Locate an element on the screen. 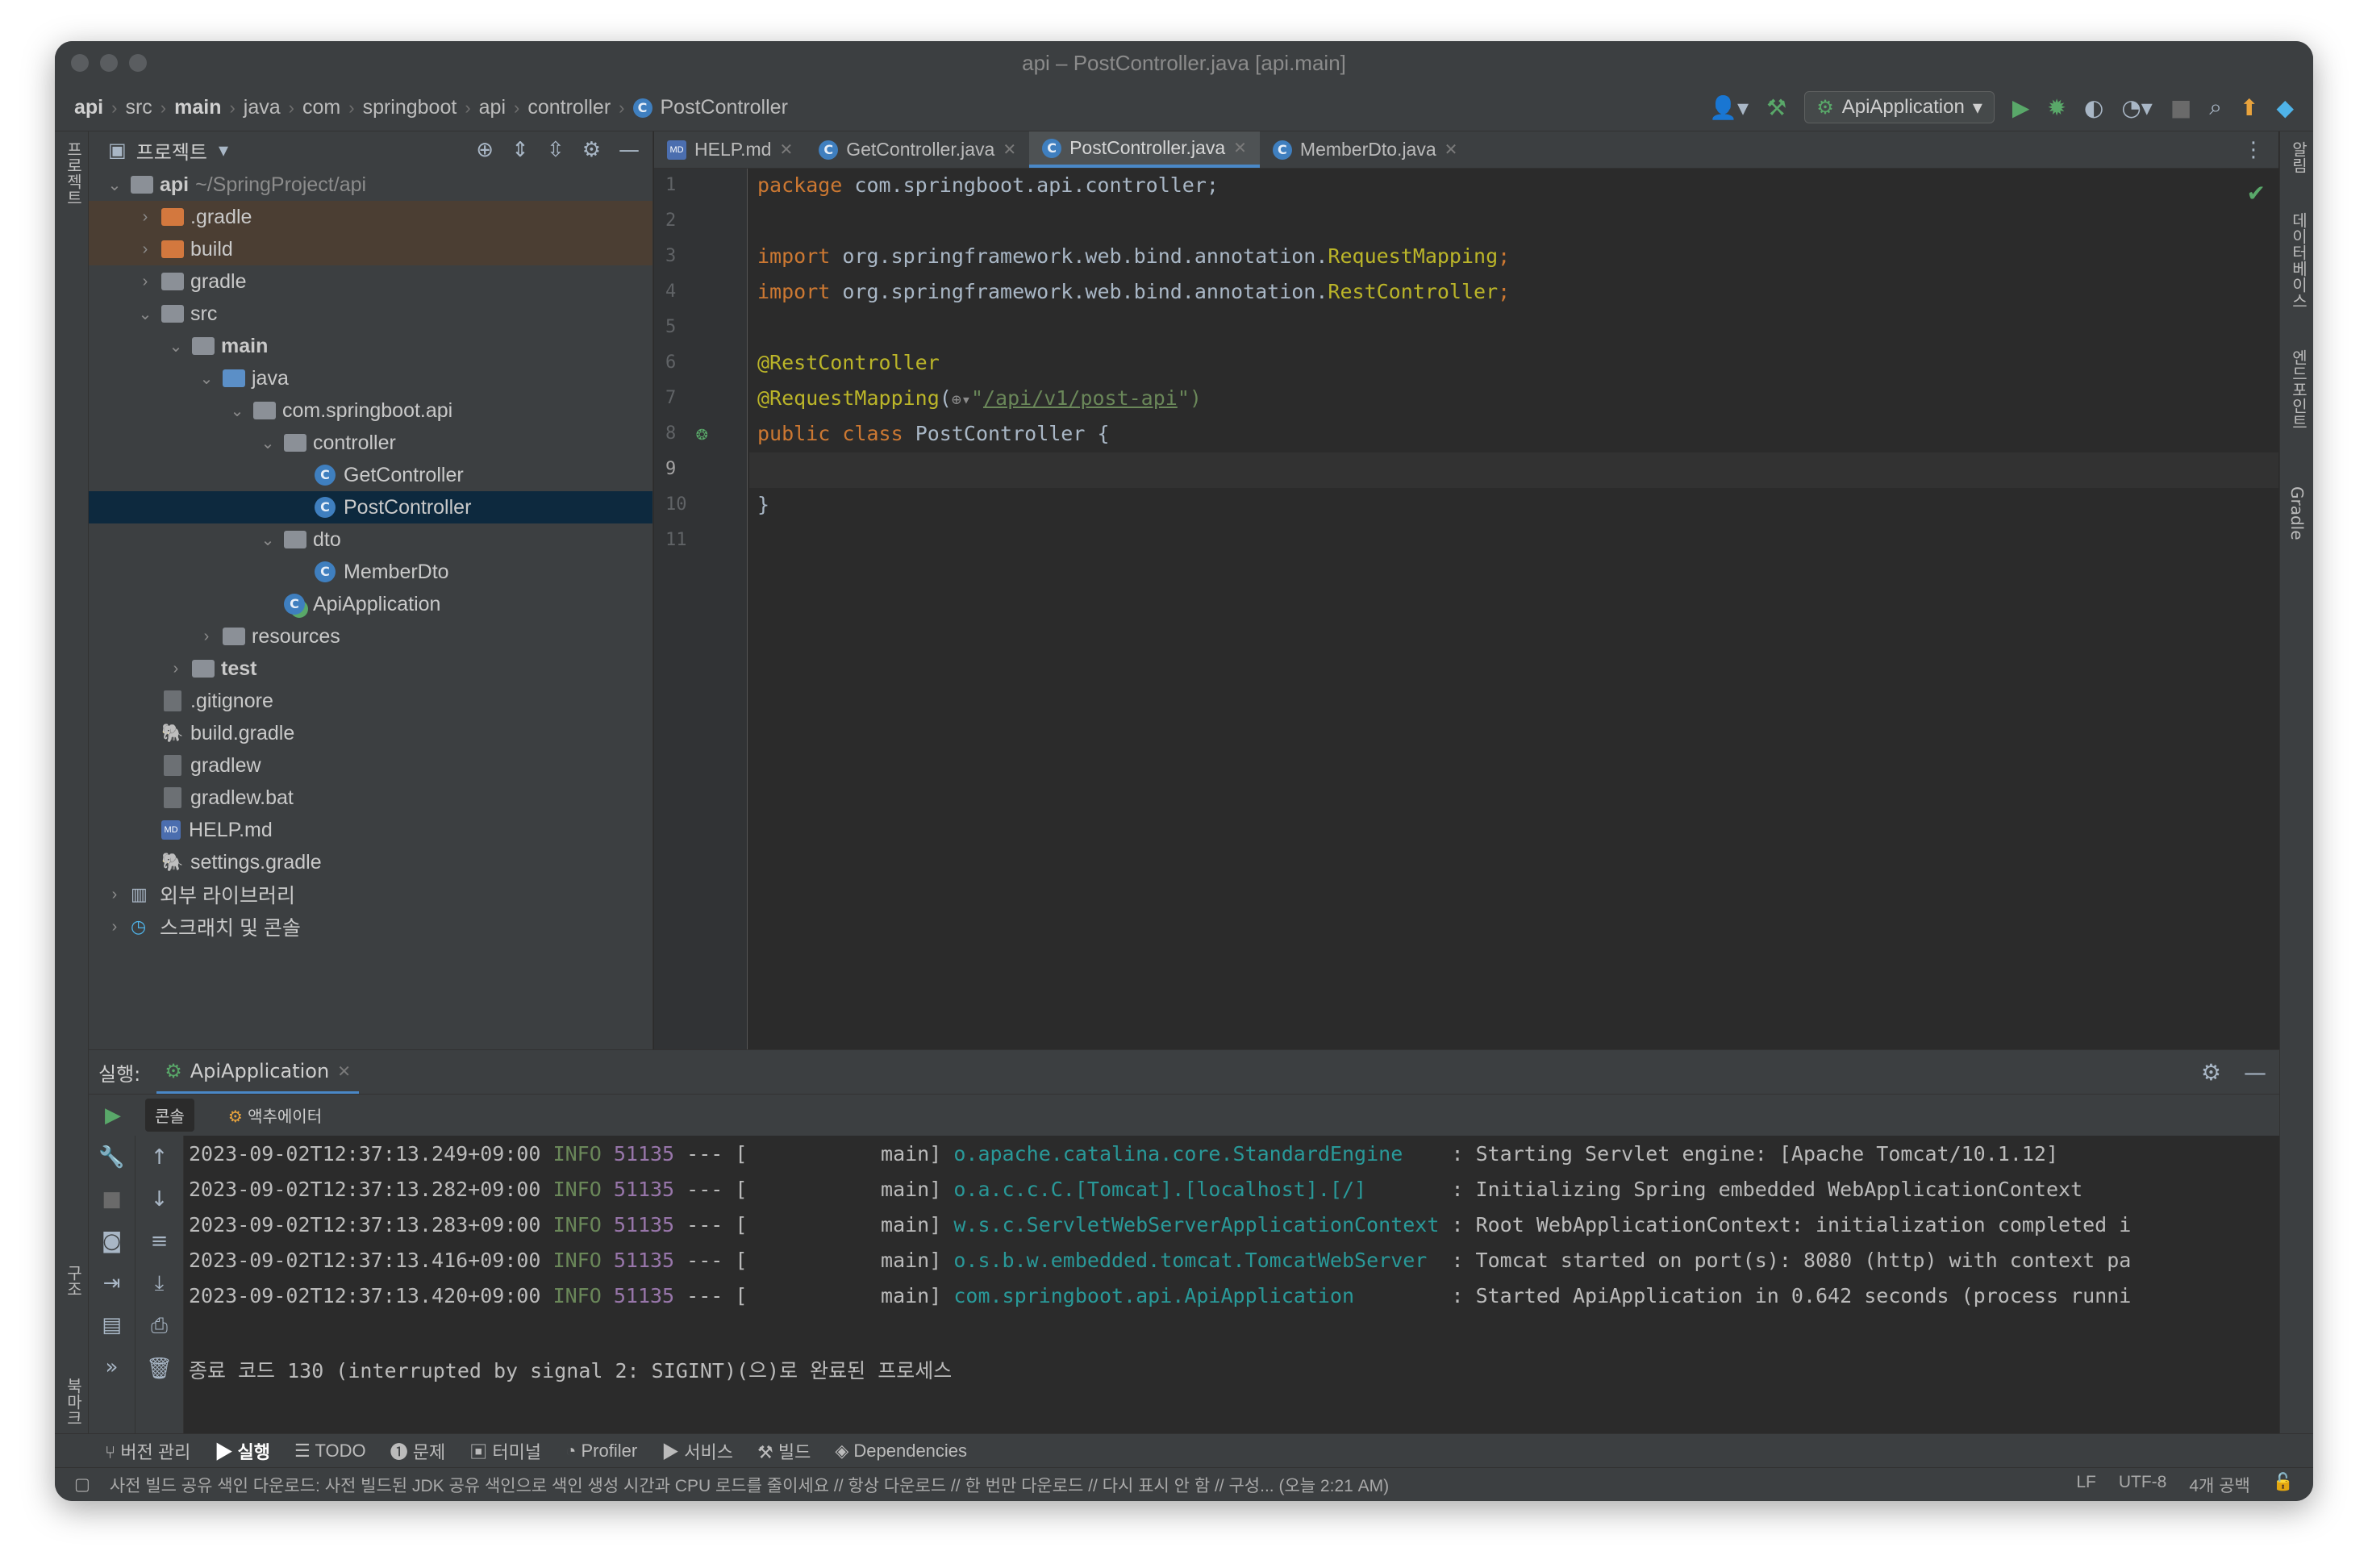 This screenshot has width=2368, height=1568. update-icon: ⬆ is located at coordinates (2249, 108).